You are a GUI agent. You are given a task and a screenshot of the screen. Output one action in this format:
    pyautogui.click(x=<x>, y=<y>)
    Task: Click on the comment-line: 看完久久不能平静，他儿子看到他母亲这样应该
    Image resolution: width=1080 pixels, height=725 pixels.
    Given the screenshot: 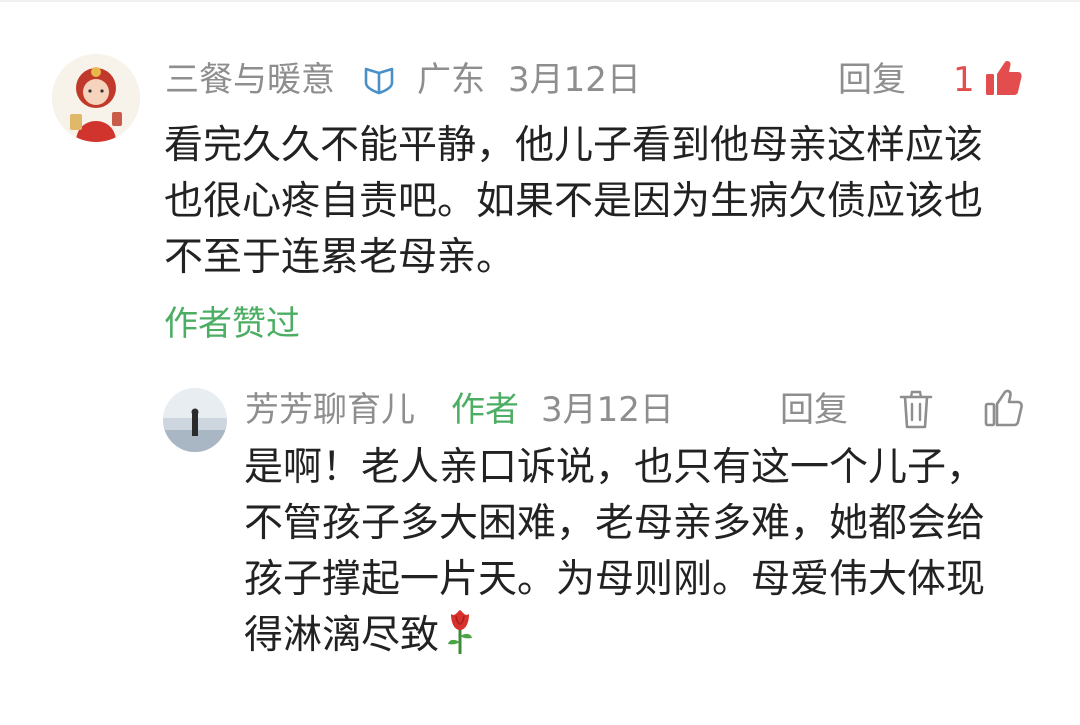 What is the action you would take?
    pyautogui.click(x=574, y=145)
    